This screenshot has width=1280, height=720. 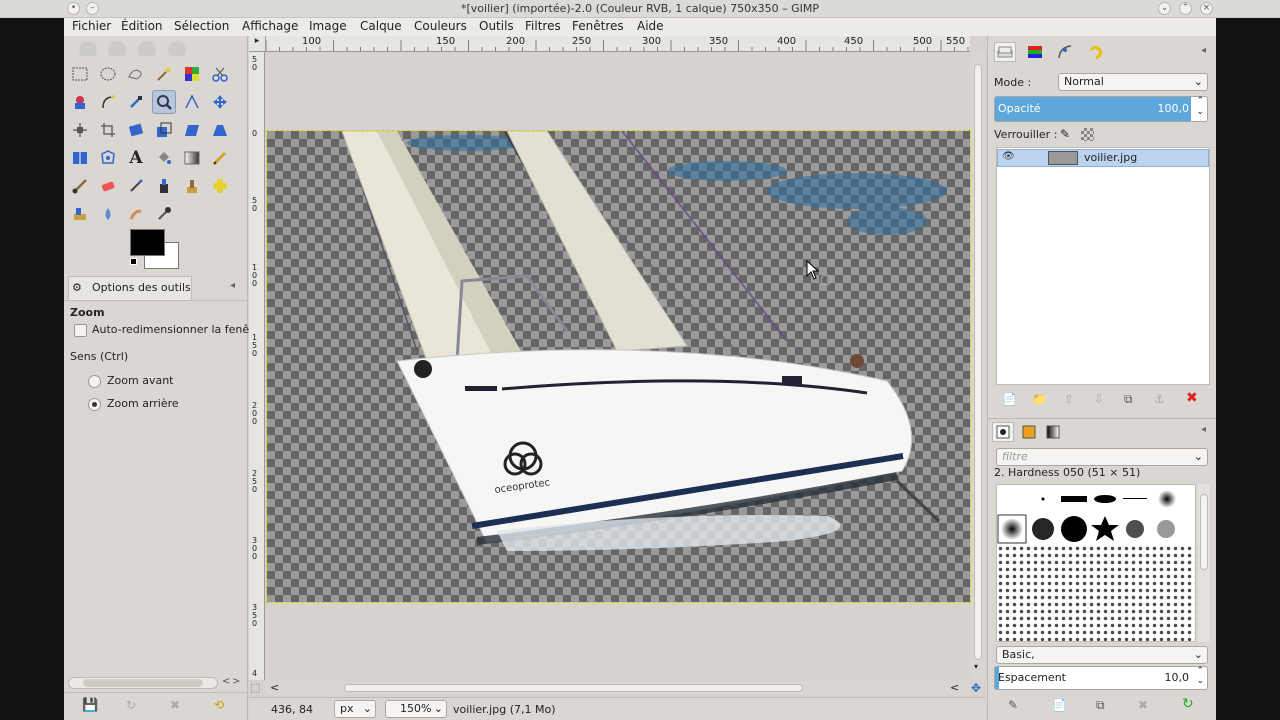 I want to click on menu-outils: Outils, so click(x=496, y=26).